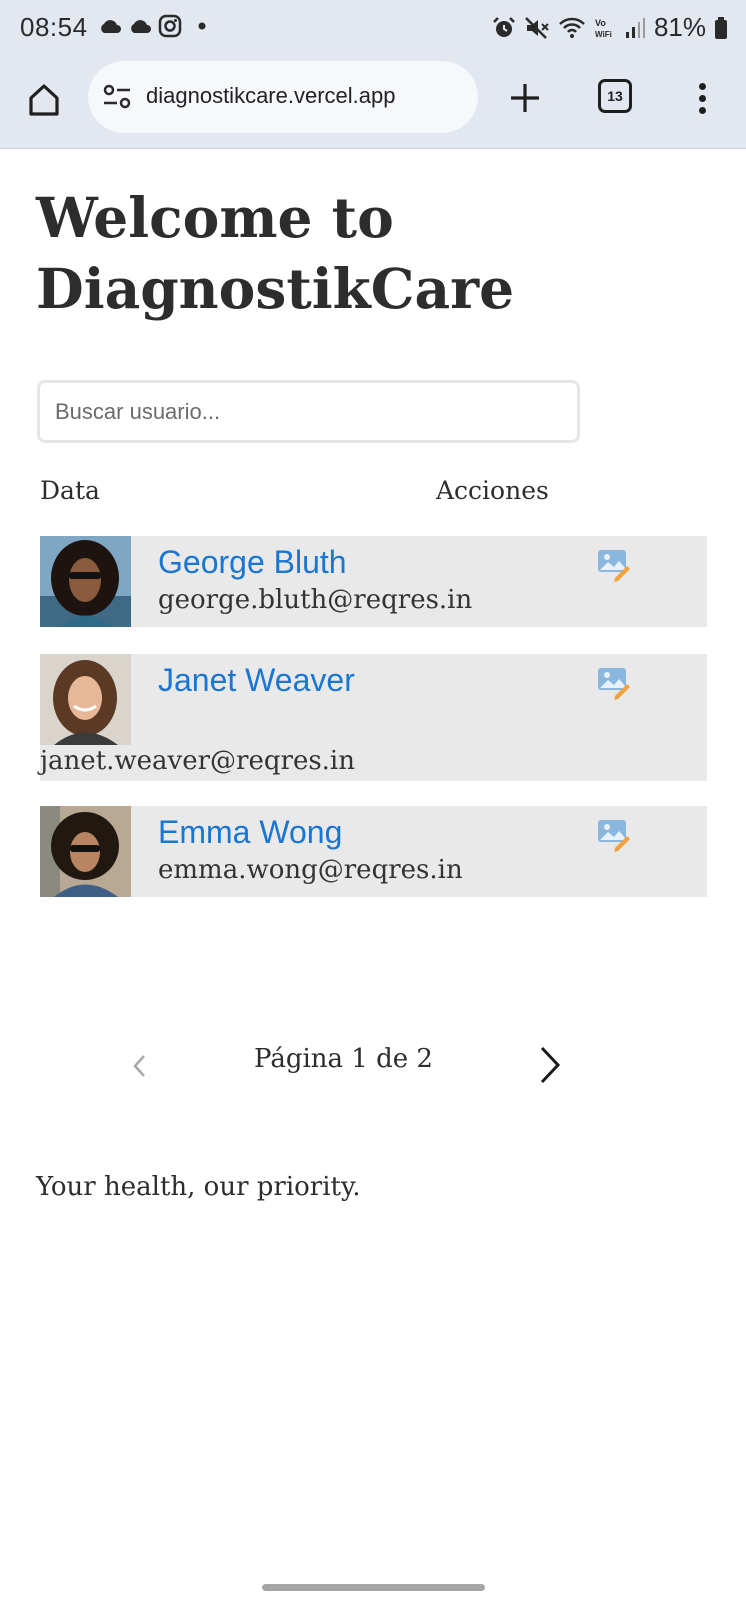 Image resolution: width=746 pixels, height=1600 pixels. What do you see at coordinates (54, 27) in the screenshot?
I see `status-time: 08:54` at bounding box center [54, 27].